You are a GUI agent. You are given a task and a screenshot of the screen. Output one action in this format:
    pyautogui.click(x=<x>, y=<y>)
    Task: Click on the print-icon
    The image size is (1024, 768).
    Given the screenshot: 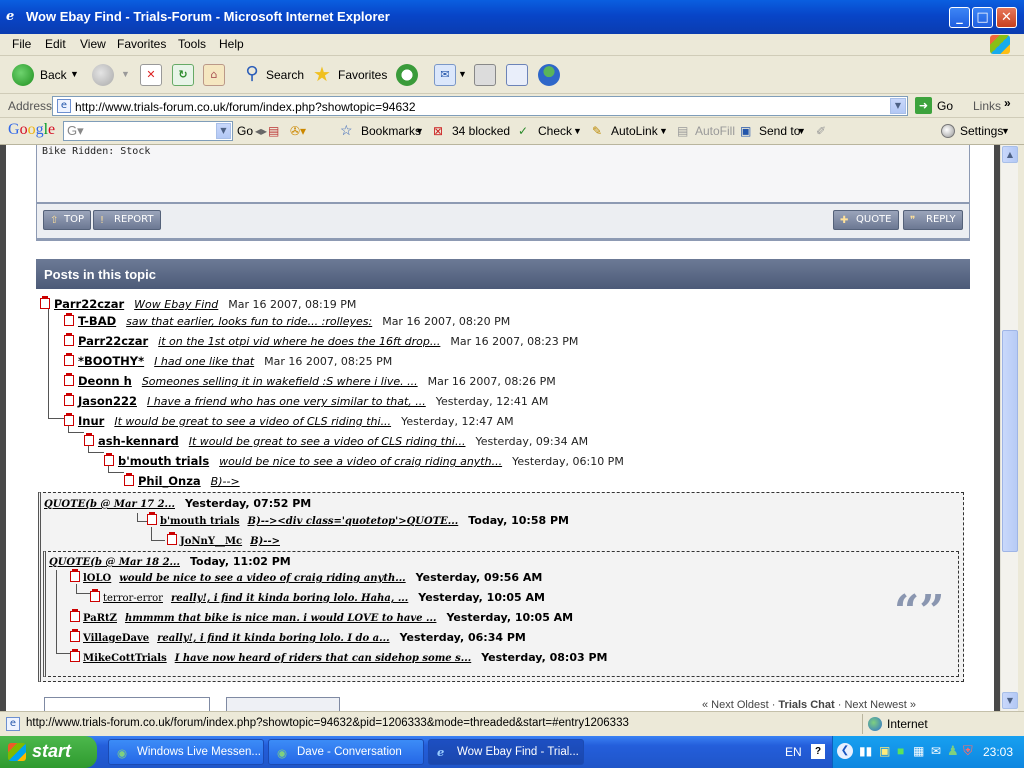 What is the action you would take?
    pyautogui.click(x=485, y=75)
    